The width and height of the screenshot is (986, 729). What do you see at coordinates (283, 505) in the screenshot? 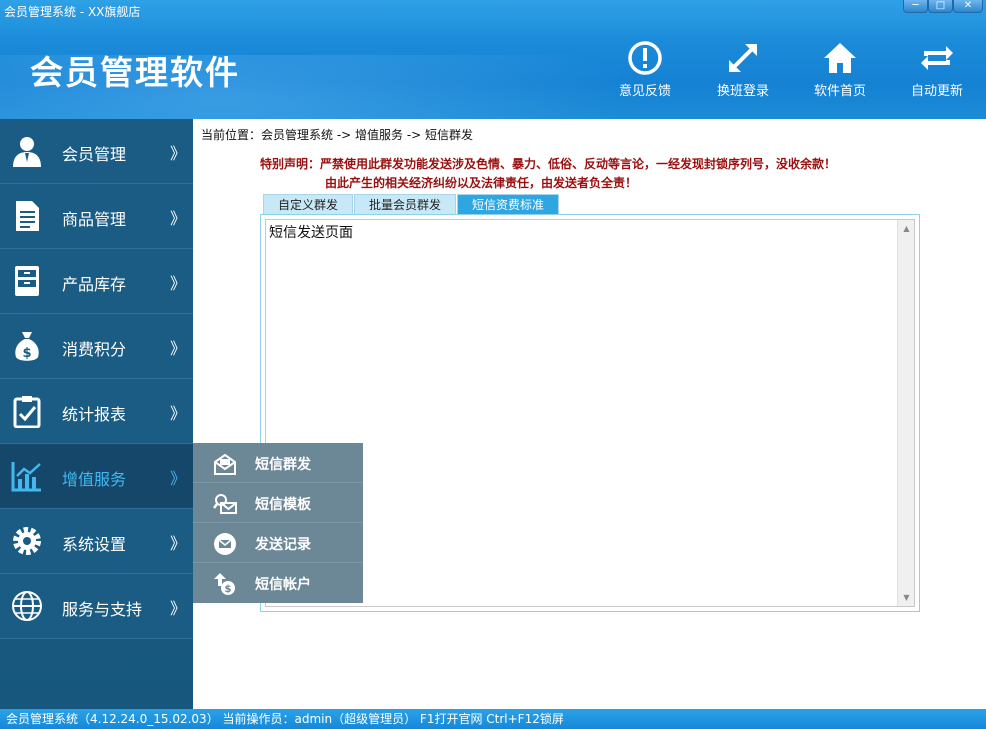
I see `submenu-item-label: 短信模板` at bounding box center [283, 505].